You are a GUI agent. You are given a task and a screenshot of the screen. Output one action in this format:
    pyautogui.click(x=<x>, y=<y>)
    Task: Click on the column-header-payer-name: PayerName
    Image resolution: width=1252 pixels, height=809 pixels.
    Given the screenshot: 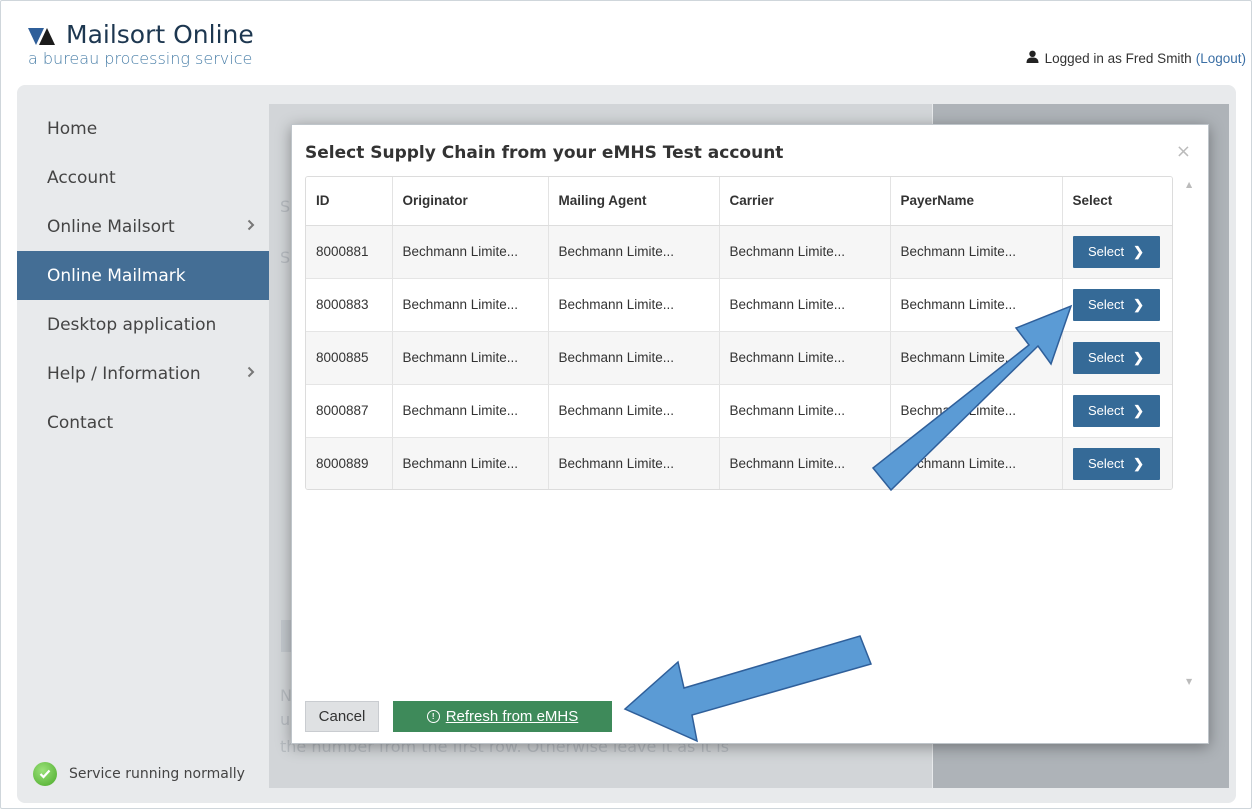 What is the action you would take?
    pyautogui.click(x=976, y=201)
    